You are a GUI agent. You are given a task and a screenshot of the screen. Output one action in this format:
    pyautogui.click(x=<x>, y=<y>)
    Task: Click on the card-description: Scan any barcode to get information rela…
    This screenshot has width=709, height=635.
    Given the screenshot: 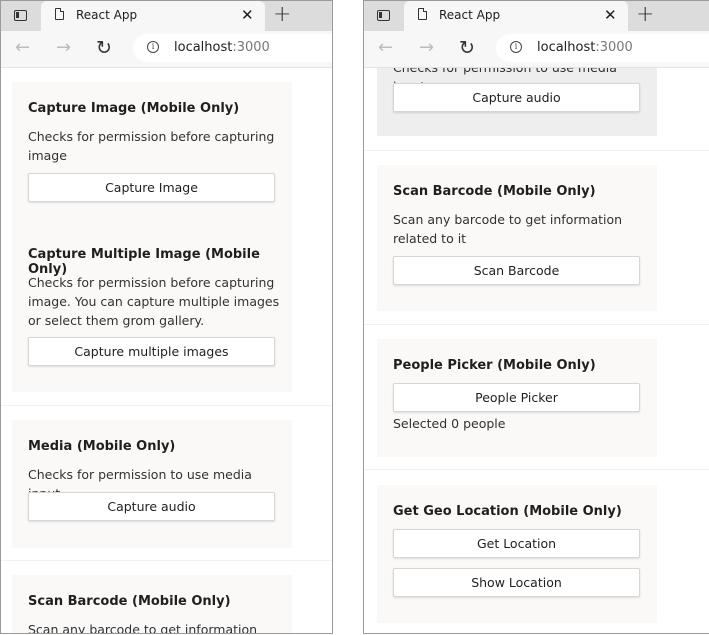 What is the action you would take?
    pyautogui.click(x=508, y=229)
    